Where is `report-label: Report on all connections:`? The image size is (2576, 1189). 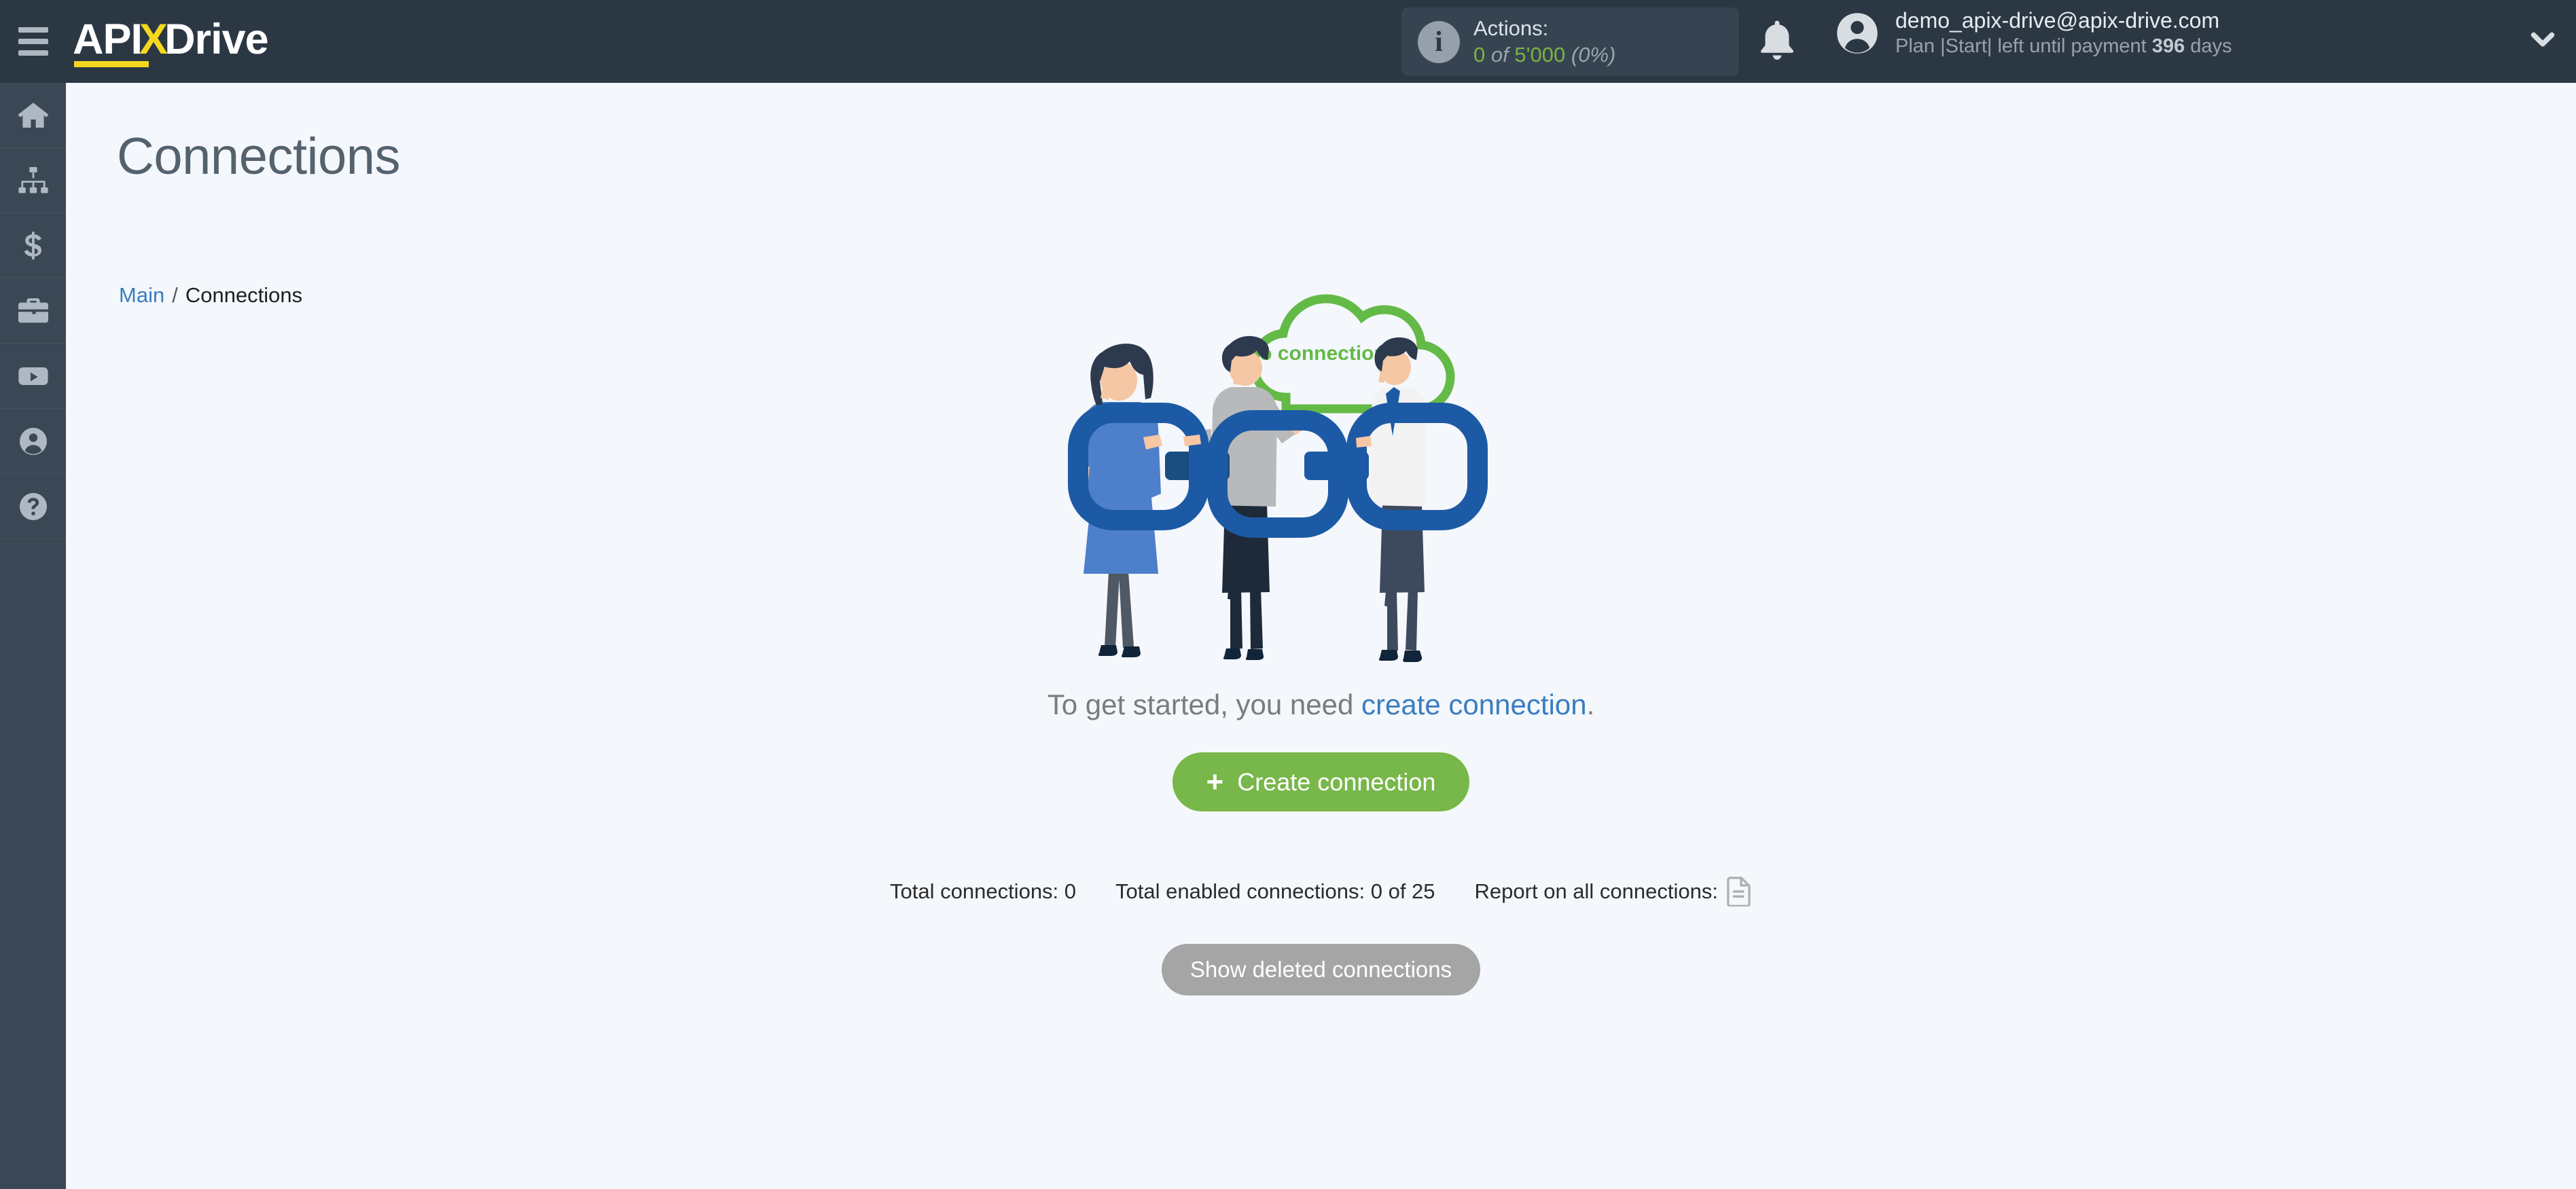 report-label: Report on all connections: is located at coordinates (1596, 891).